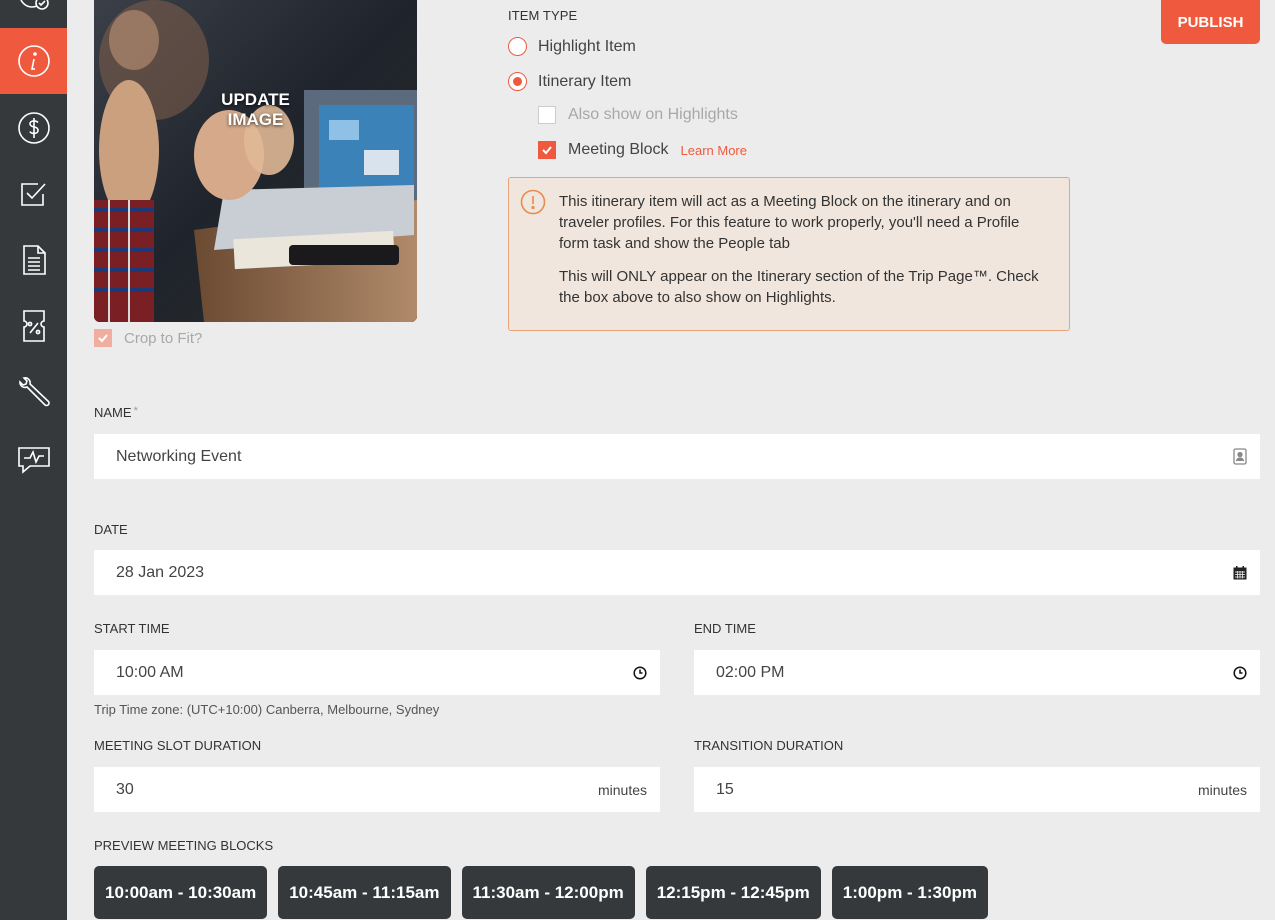 The image size is (1275, 920). I want to click on contact-card-icon, so click(1240, 456).